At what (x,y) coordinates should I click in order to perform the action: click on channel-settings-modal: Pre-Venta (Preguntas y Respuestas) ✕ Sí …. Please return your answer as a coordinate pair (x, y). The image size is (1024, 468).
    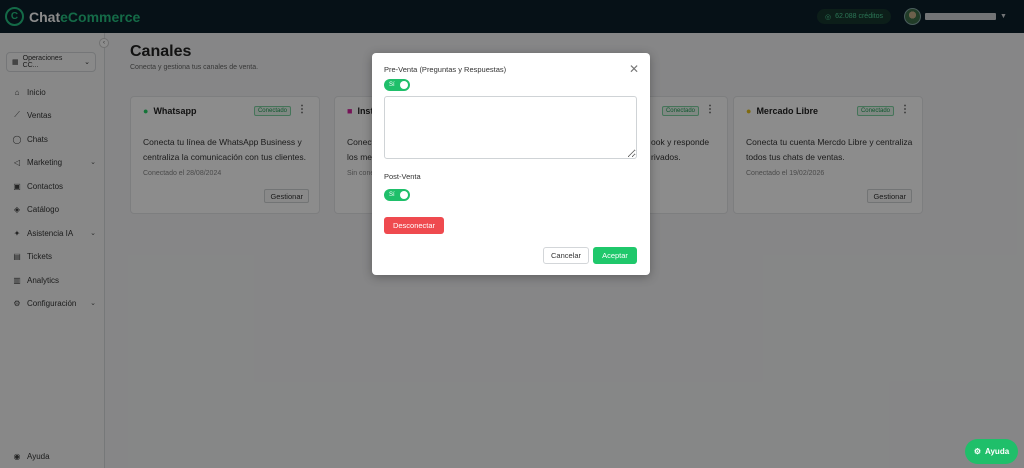
    Looking at the image, I should click on (511, 164).